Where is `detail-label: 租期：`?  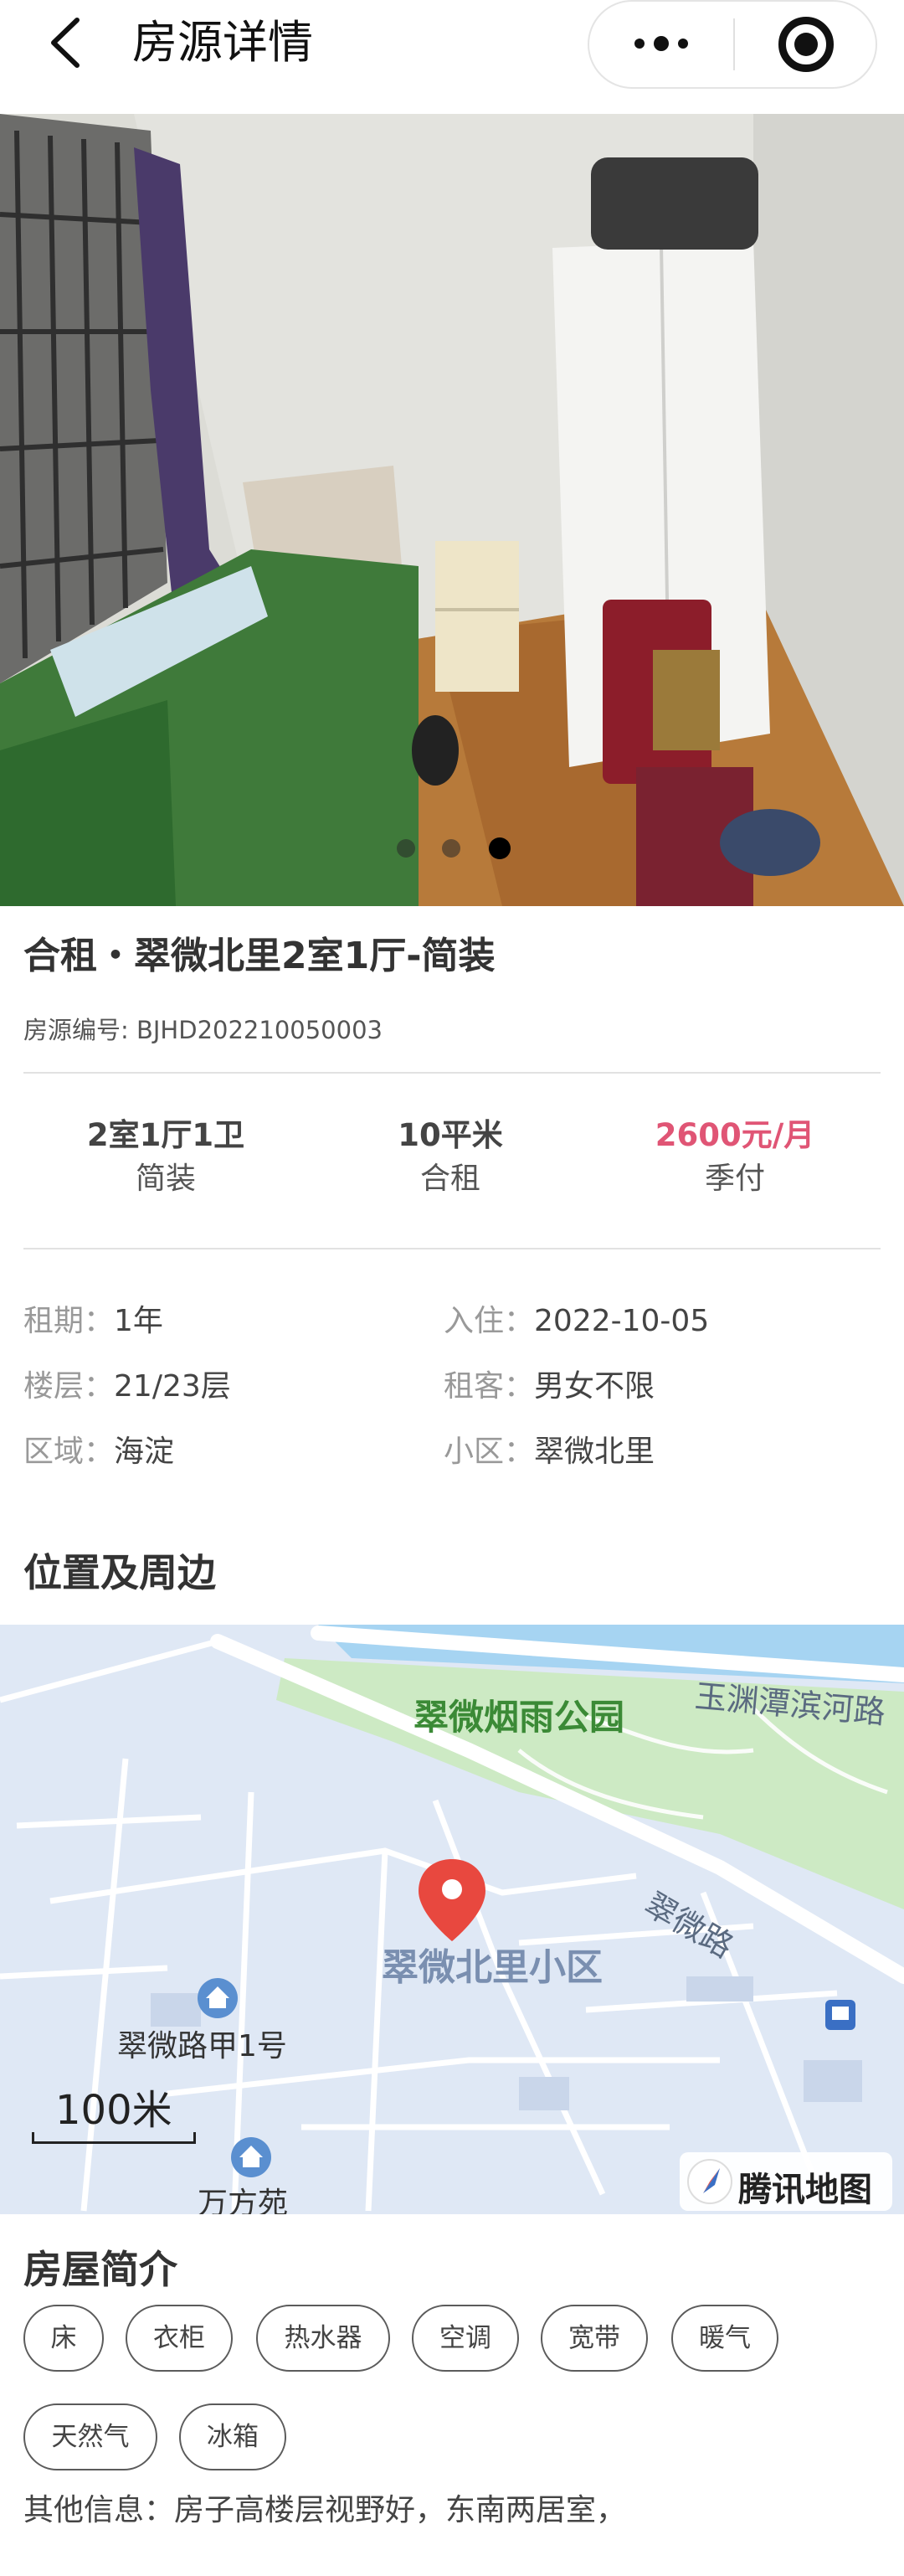 detail-label: 租期： is located at coordinates (69, 1321).